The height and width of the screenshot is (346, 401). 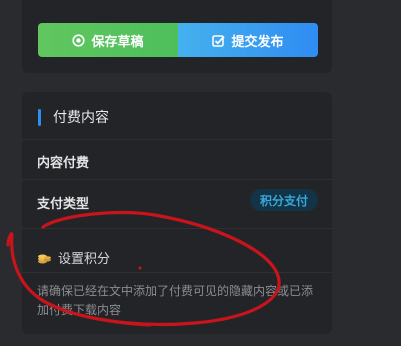 I want to click on paid-content-hint: 请确保已经在文中添加了付费可见的隐藏内容或已添加付费下载内容, so click(x=175, y=300).